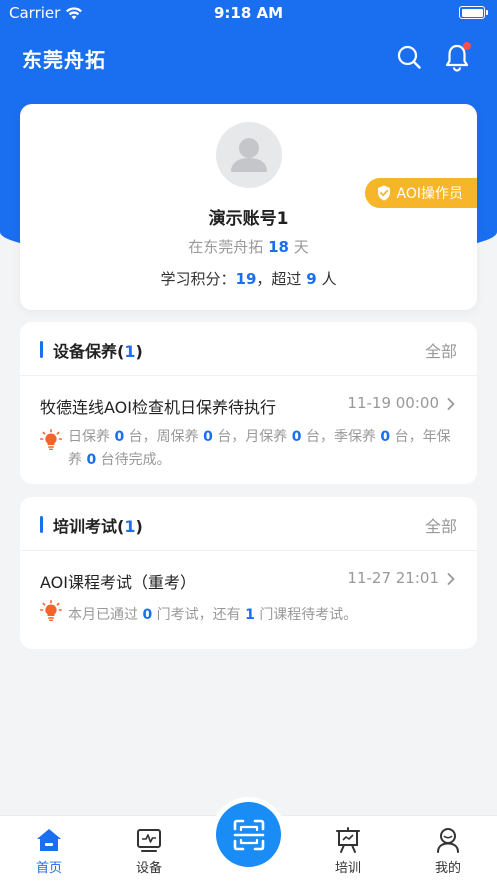 This screenshot has width=497, height=883. What do you see at coordinates (135, 460) in the screenshot?
I see `desc-text: 台待完成。` at bounding box center [135, 460].